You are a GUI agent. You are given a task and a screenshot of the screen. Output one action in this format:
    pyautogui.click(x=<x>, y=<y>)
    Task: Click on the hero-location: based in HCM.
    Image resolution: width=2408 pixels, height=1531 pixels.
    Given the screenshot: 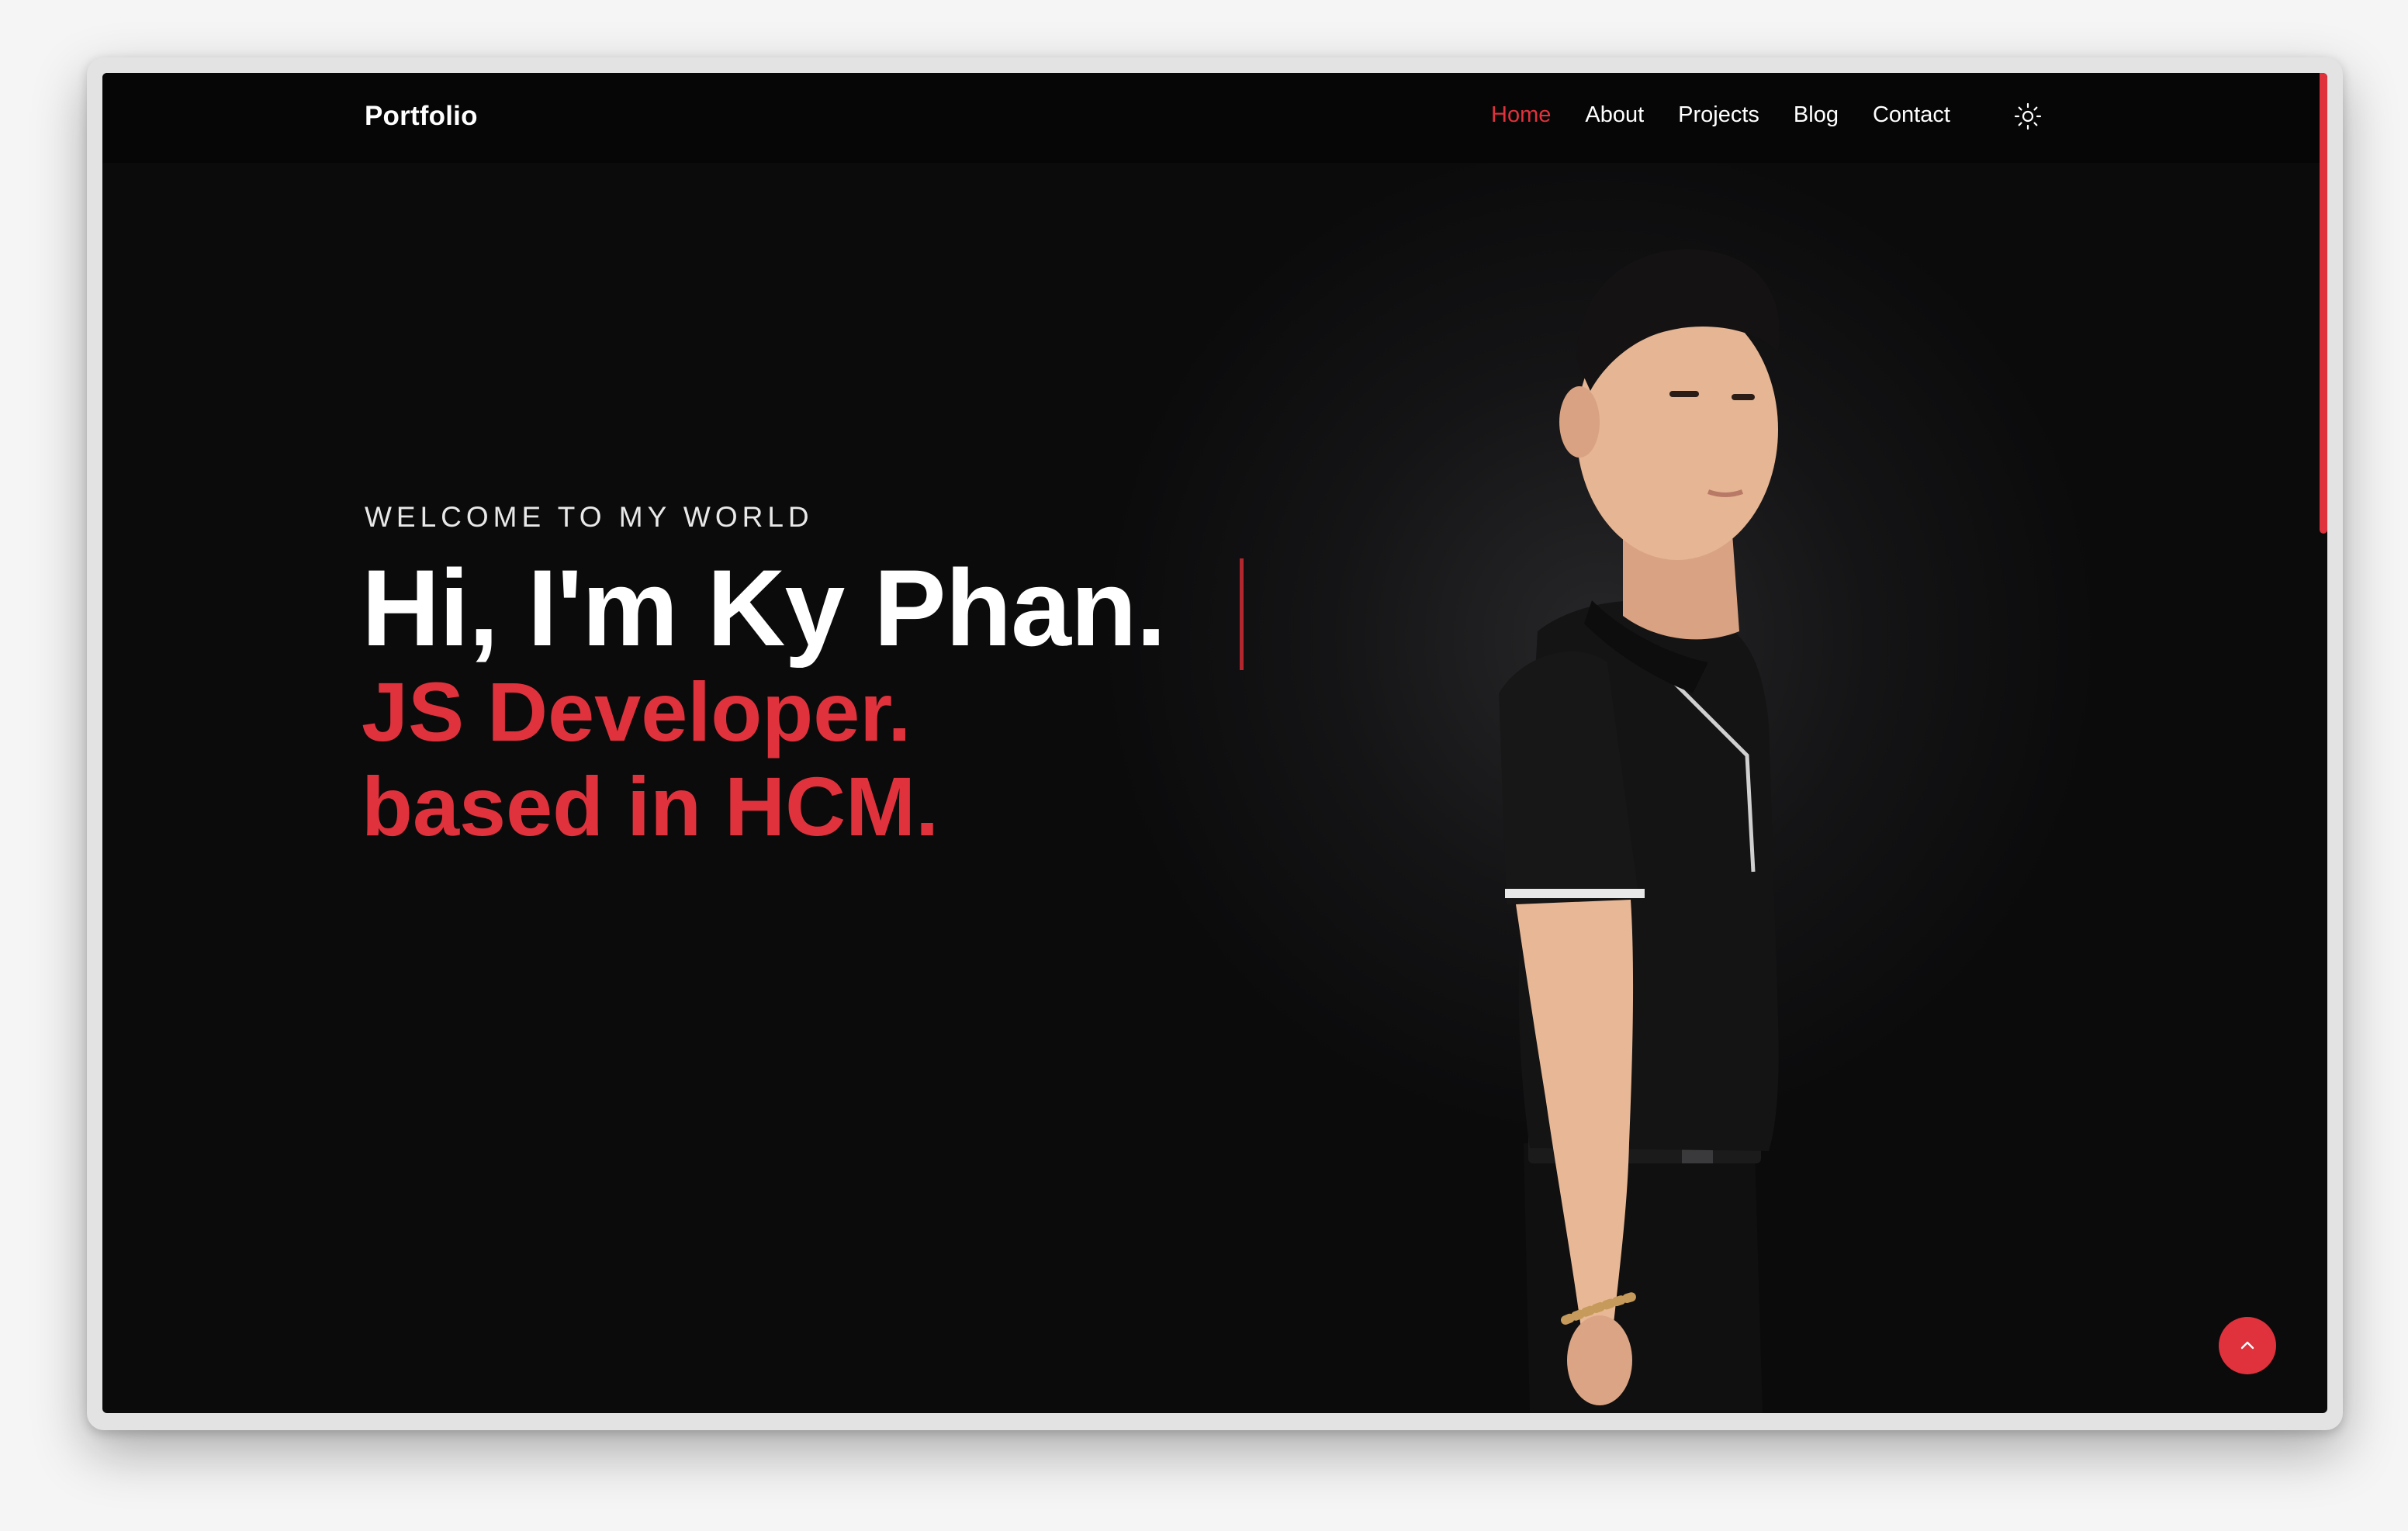 What is the action you would take?
    pyautogui.click(x=650, y=806)
    